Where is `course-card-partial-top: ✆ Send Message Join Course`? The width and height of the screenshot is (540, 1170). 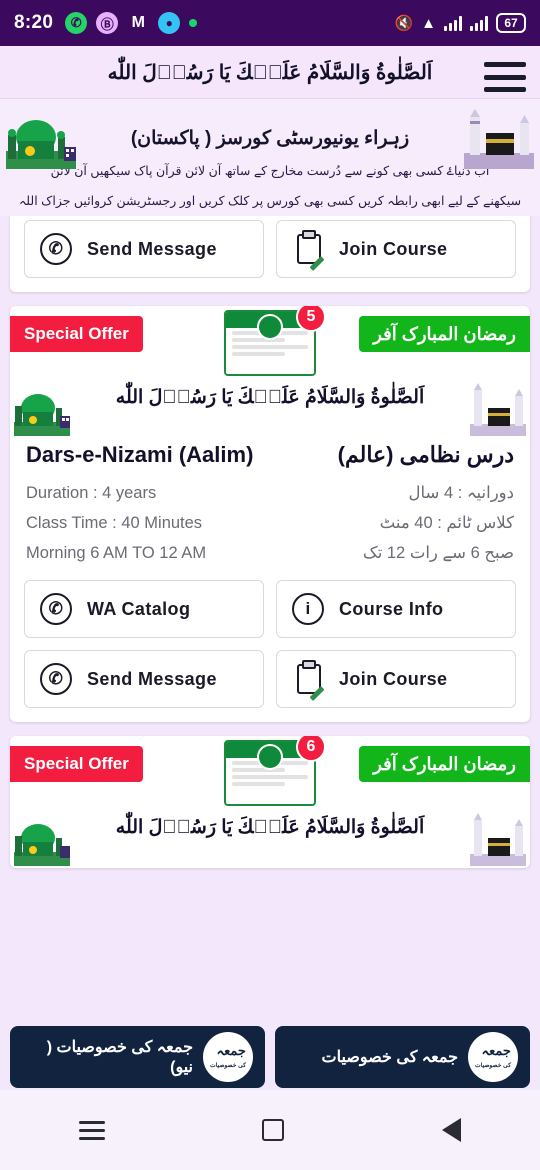 course-card-partial-top: ✆ Send Message Join Course is located at coordinates (270, 254).